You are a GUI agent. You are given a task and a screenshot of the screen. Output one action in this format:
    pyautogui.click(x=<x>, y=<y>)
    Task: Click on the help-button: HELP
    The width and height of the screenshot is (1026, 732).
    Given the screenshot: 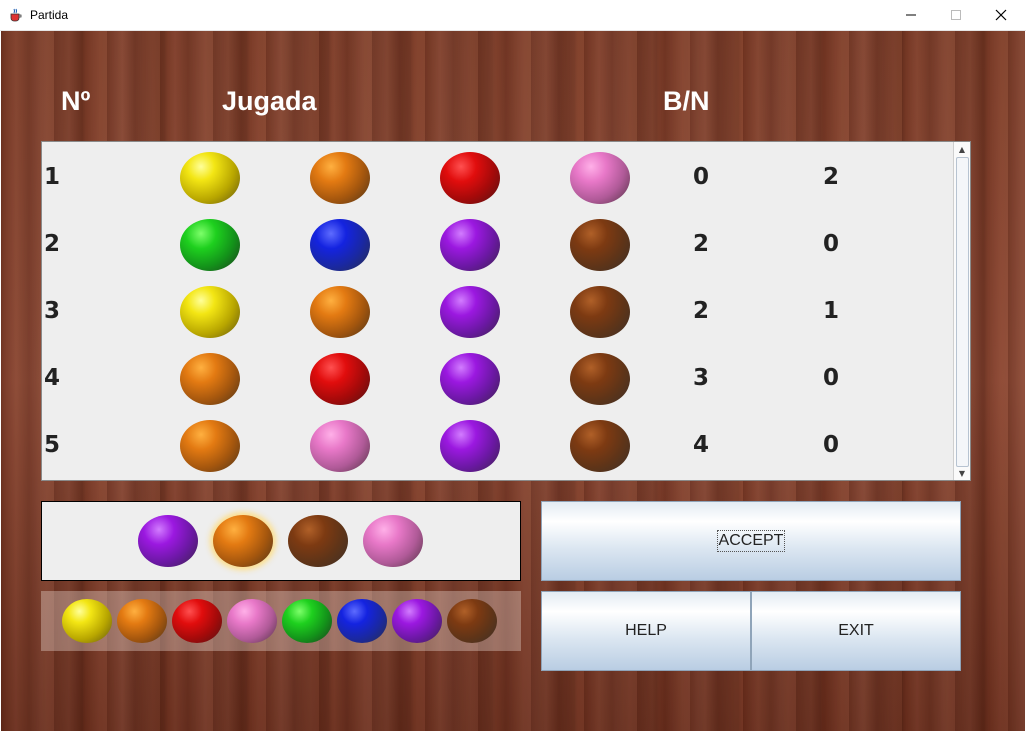 What is the action you would take?
    pyautogui.click(x=646, y=631)
    